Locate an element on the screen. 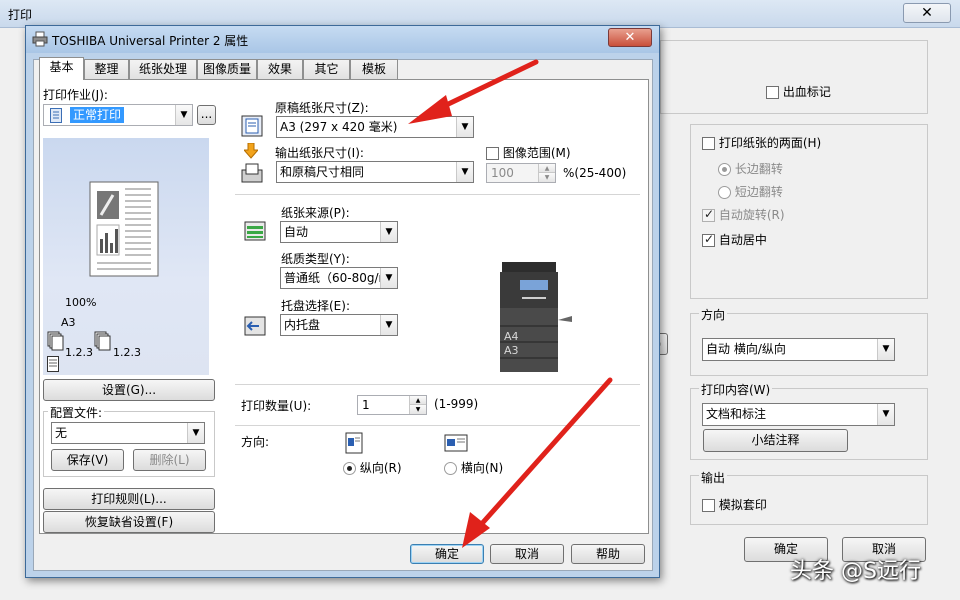 The image size is (960, 600). preview-scale: 100% is located at coordinates (81, 302).